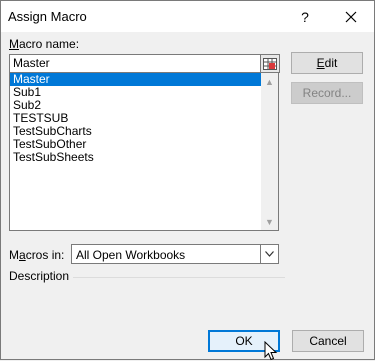 The image size is (375, 361). I want to click on description-separator, so click(179, 277).